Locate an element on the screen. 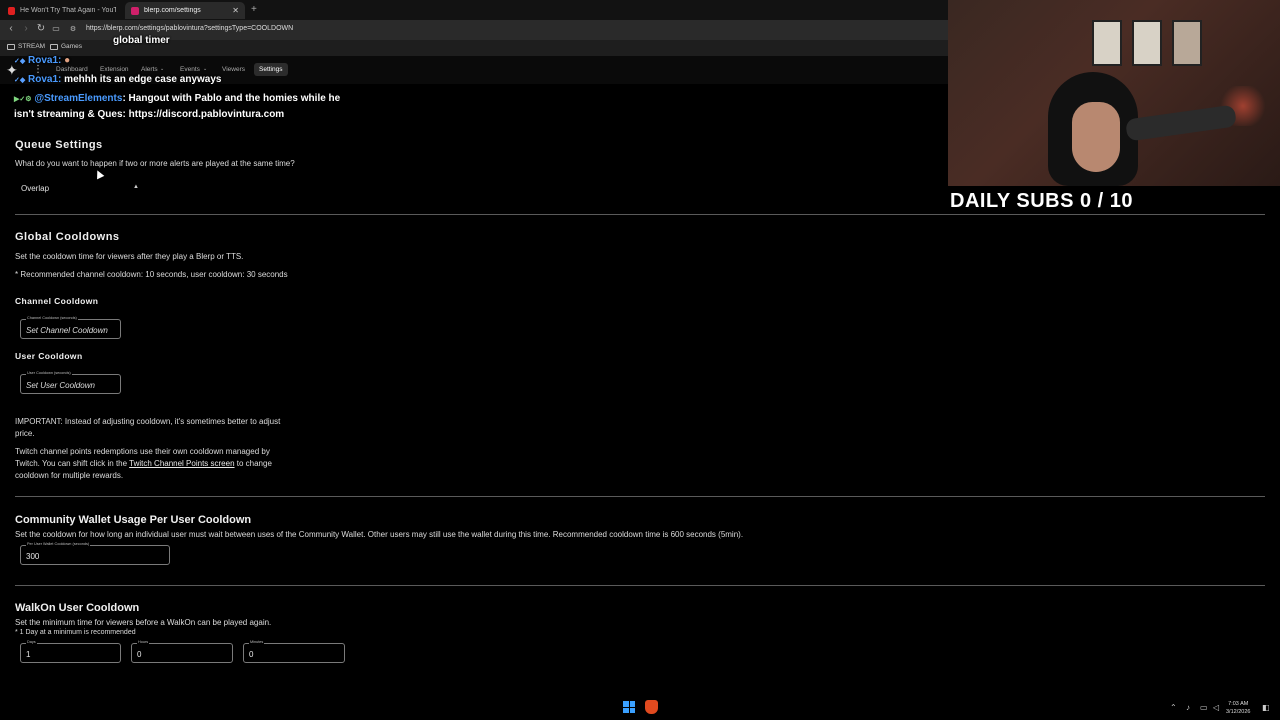  notification-icon: ◧ is located at coordinates (1266, 707).